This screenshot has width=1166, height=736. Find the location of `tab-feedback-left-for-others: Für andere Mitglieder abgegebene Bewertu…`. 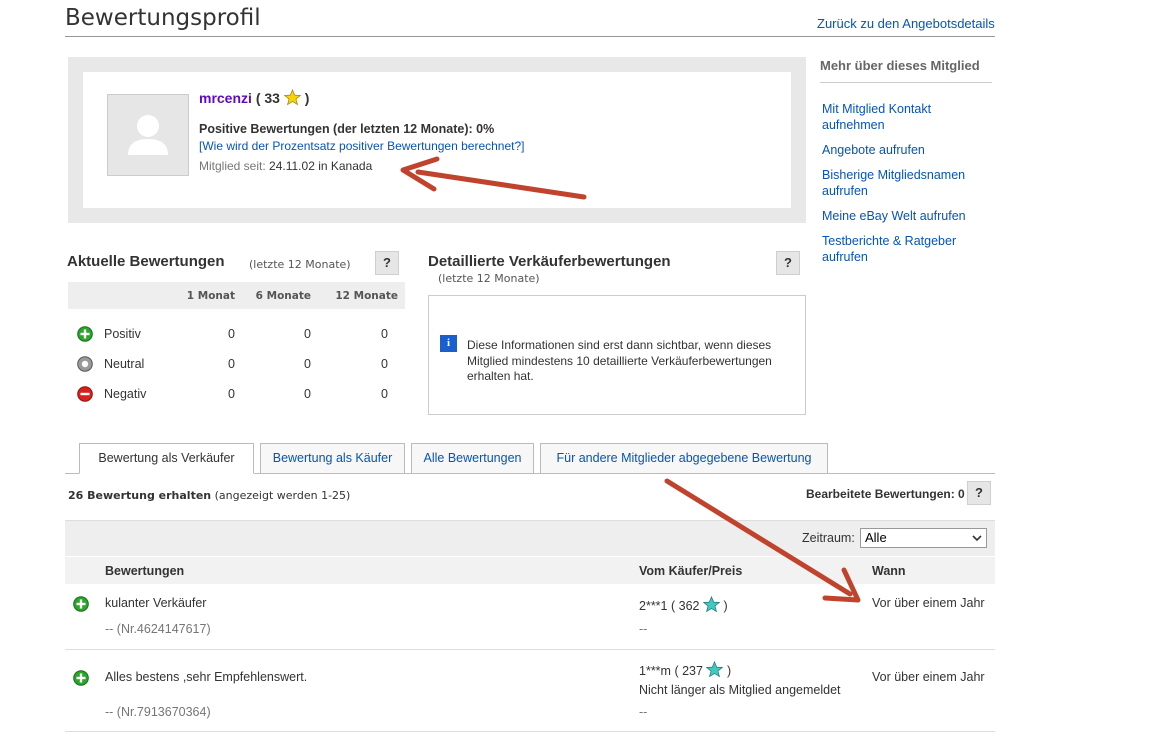

tab-feedback-left-for-others: Für andere Mitglieder abgegebene Bewertu… is located at coordinates (684, 458).